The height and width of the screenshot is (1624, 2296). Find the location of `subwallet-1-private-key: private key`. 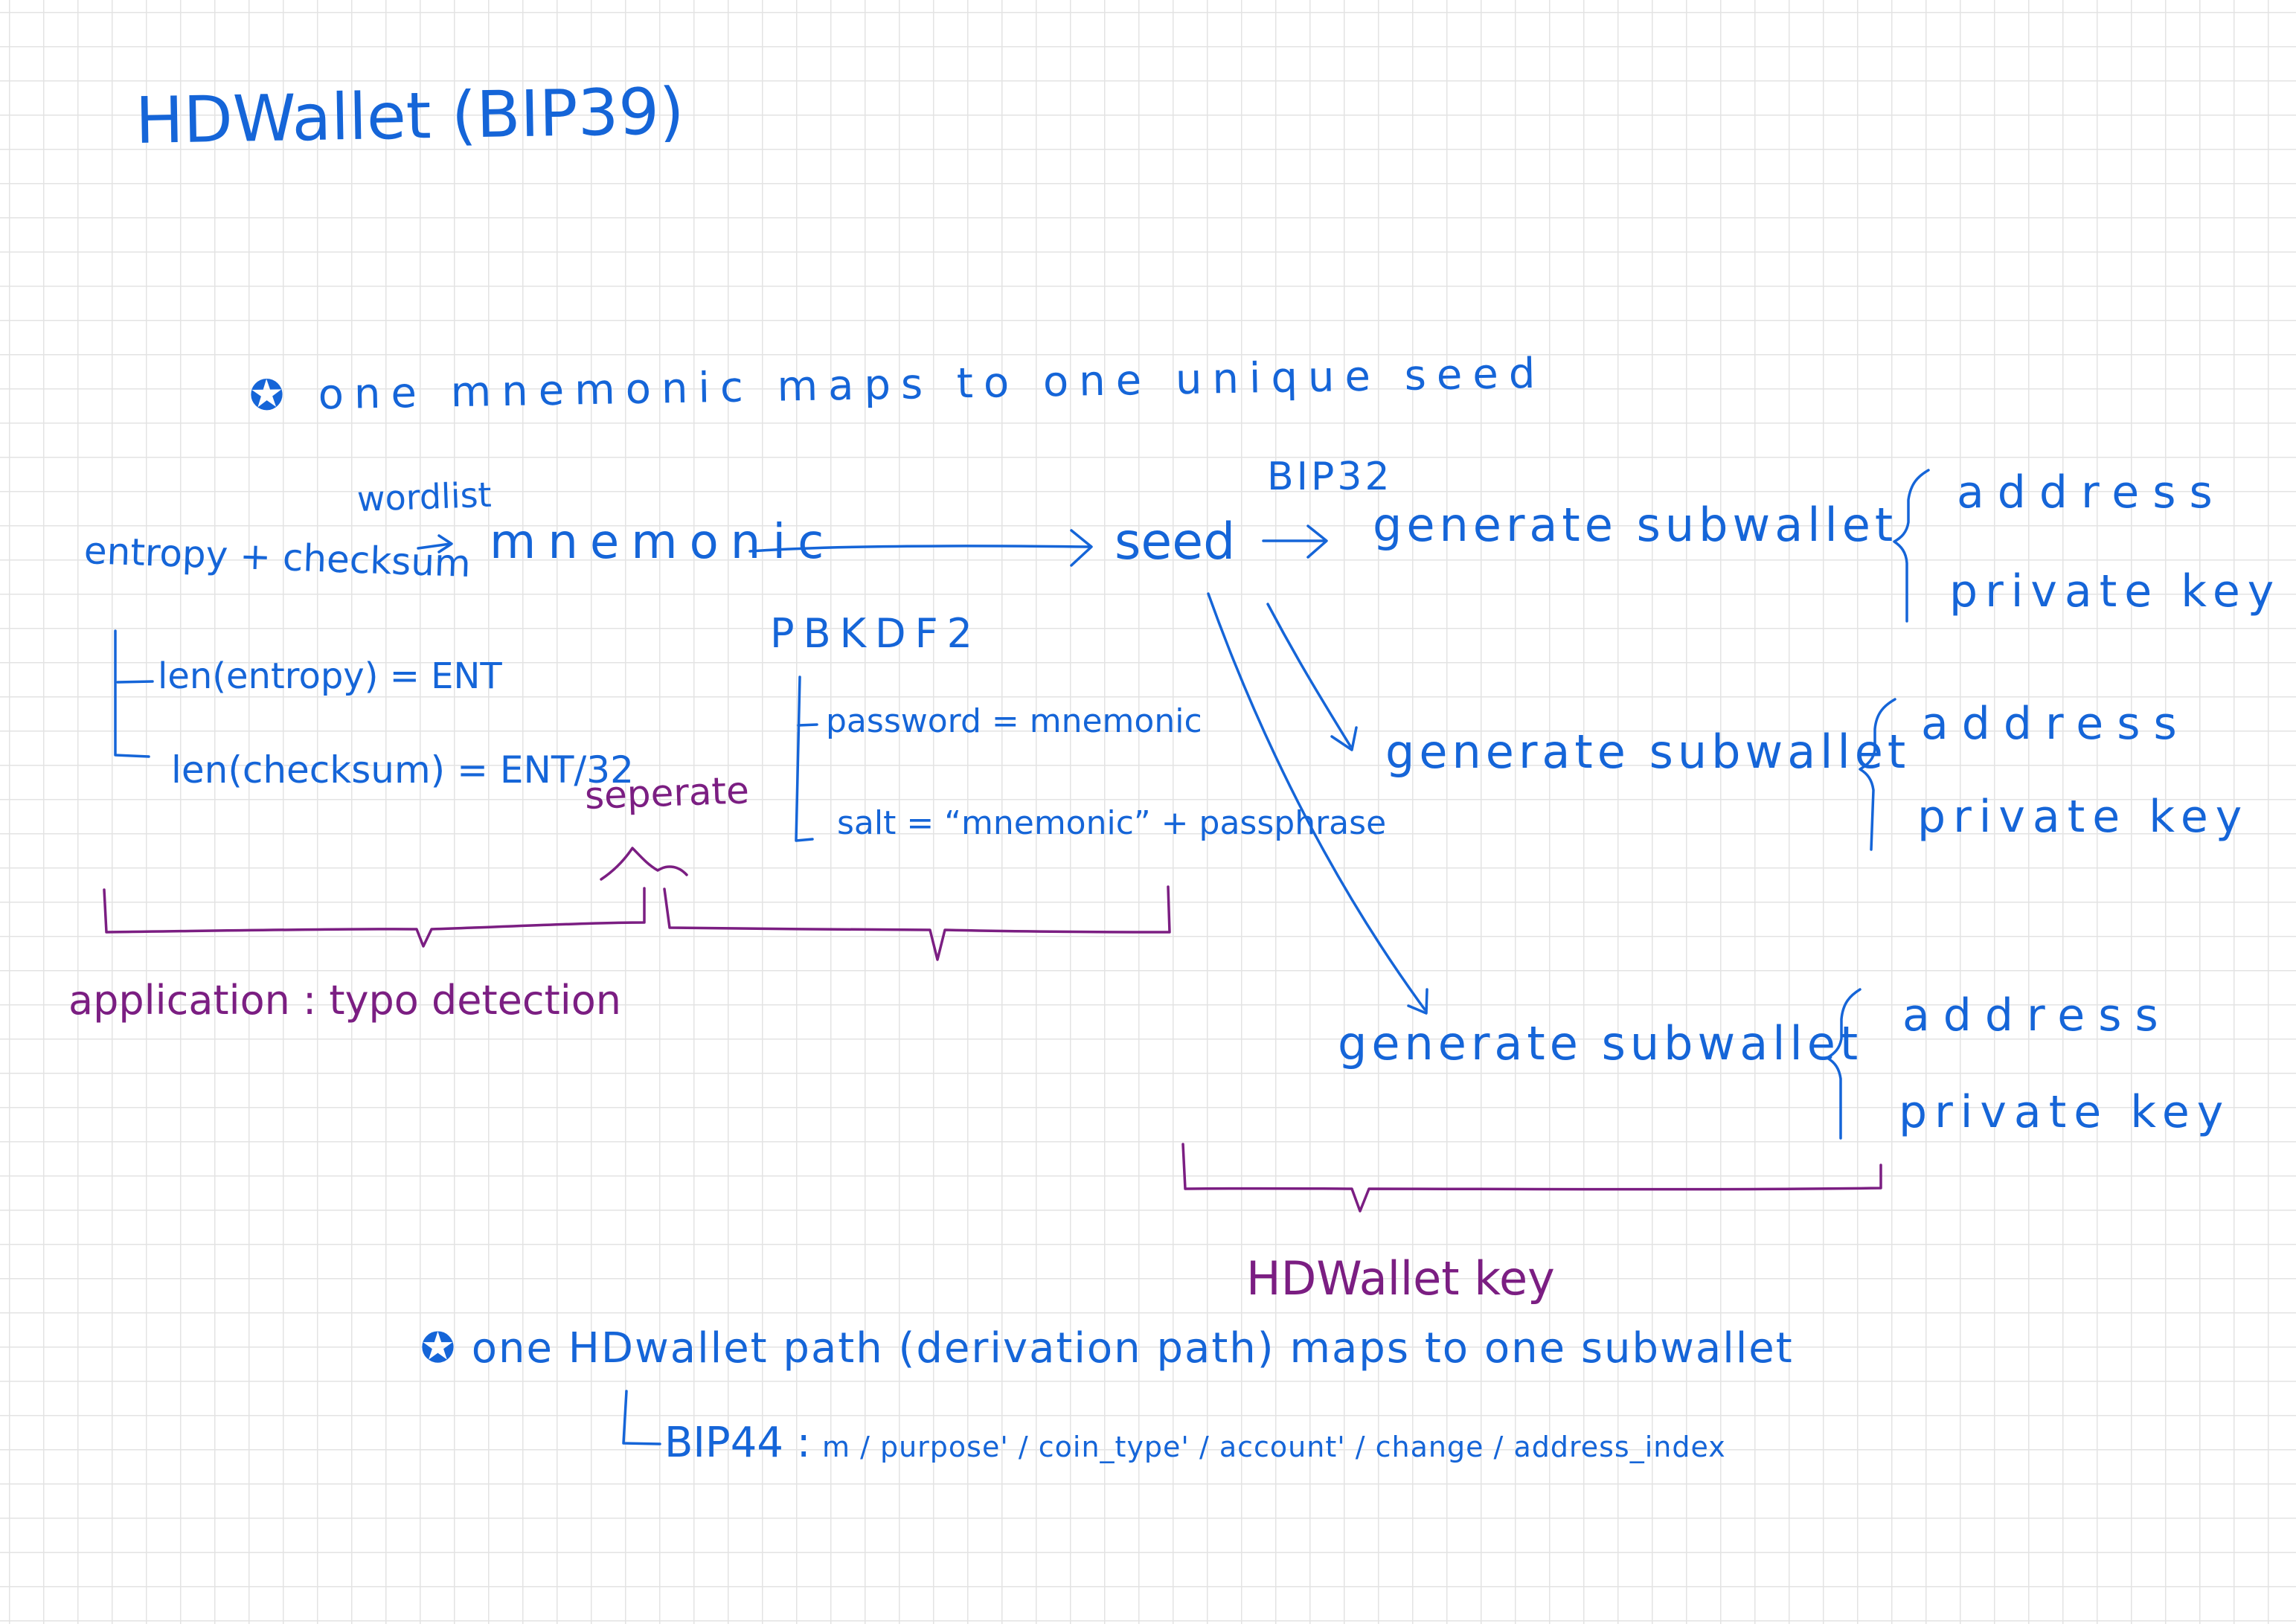

subwallet-1-private-key: private key is located at coordinates (2115, 591).